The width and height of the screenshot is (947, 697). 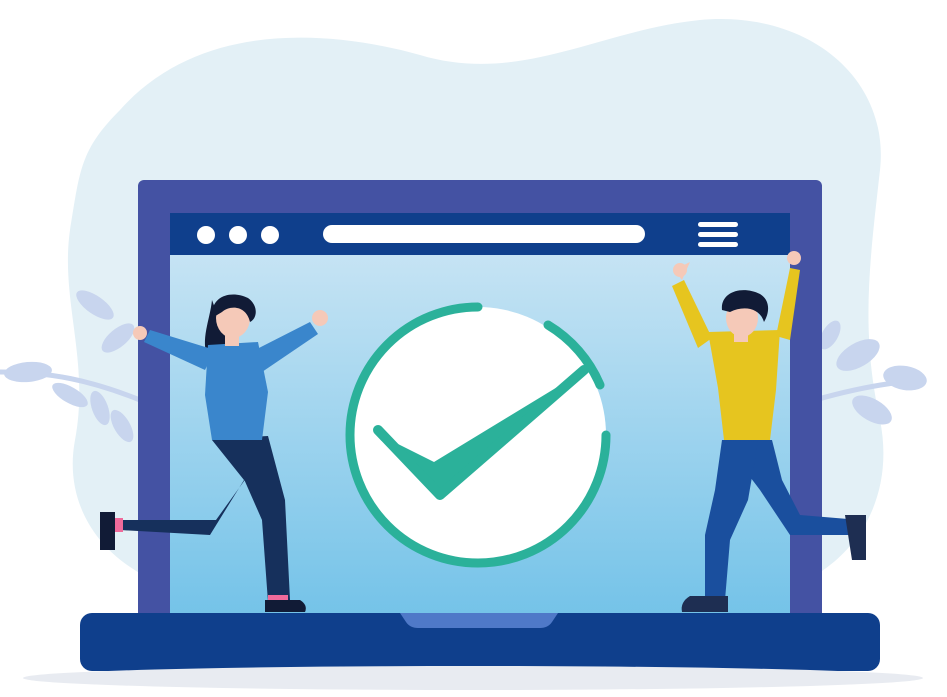 What do you see at coordinates (479, 620) in the screenshot?
I see `laptop-notch` at bounding box center [479, 620].